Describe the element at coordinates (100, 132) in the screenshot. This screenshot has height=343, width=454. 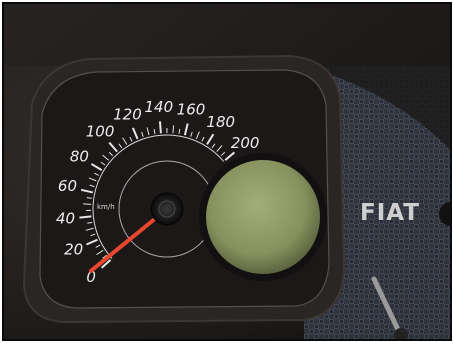
I see `scale-label: 100` at that location.